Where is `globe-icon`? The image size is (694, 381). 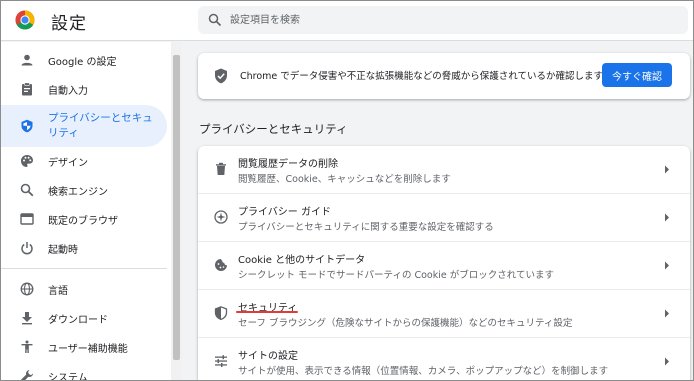 globe-icon is located at coordinates (27, 289).